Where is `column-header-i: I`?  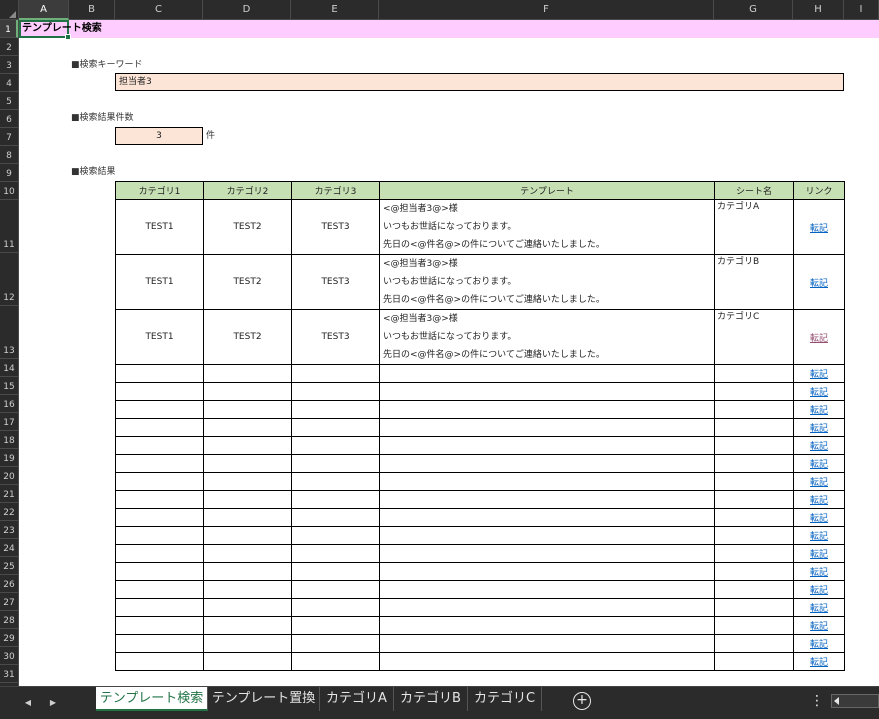 column-header-i: I is located at coordinates (861, 10).